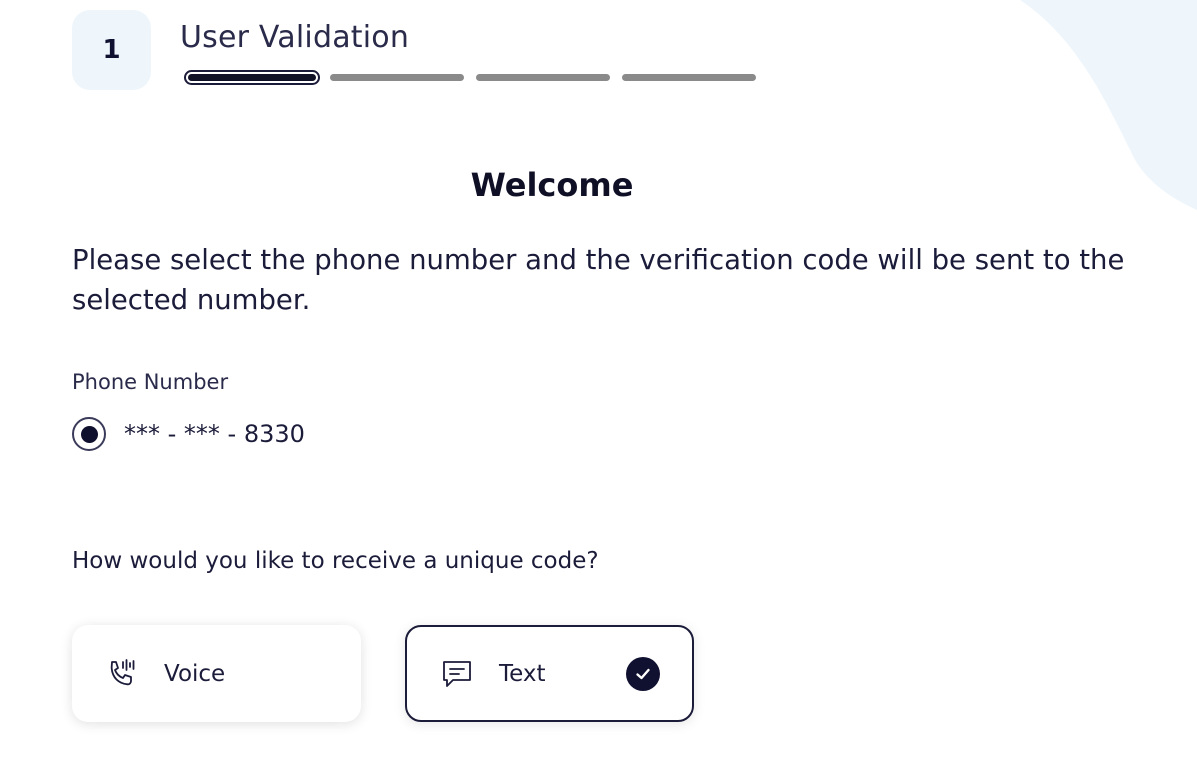 The image size is (1197, 758). What do you see at coordinates (552, 185) in the screenshot?
I see `page-title: Welcome` at bounding box center [552, 185].